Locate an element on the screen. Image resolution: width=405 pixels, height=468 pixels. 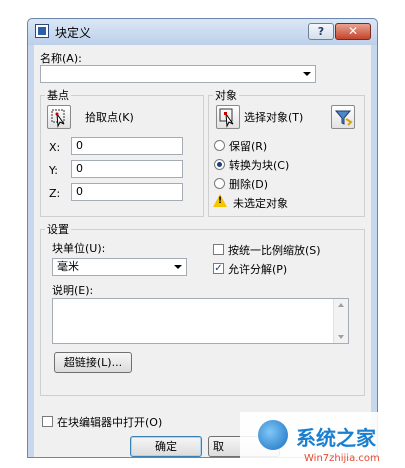
pick-point-button is located at coordinates (59, 117).